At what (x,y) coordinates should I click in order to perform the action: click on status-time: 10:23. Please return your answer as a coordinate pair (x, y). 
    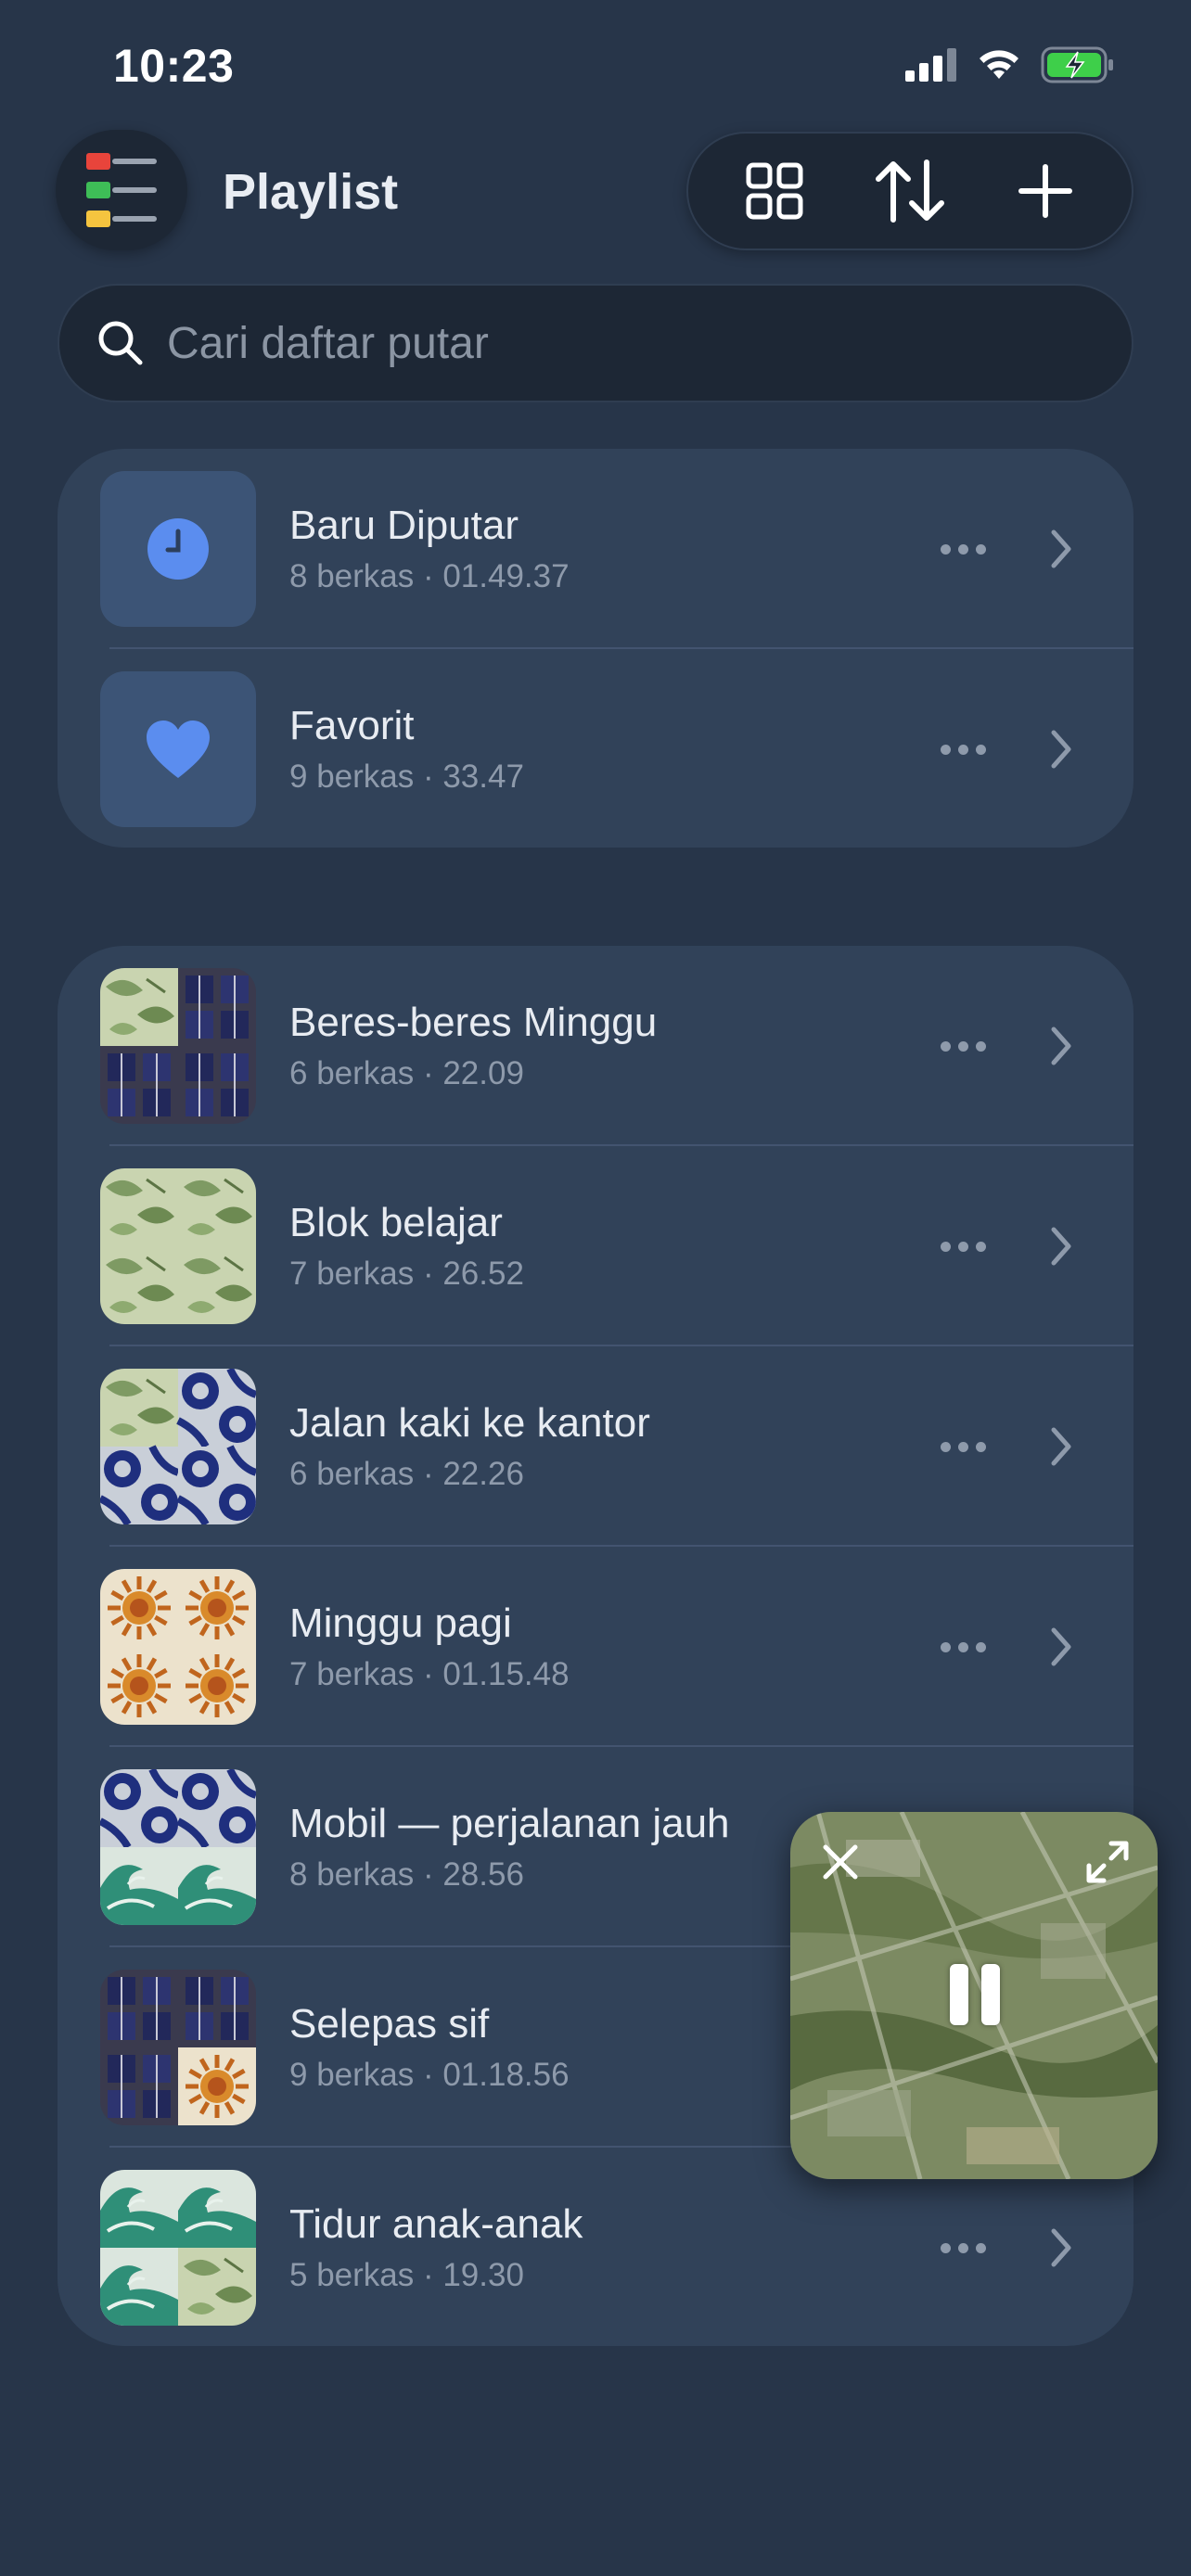
    Looking at the image, I should click on (174, 66).